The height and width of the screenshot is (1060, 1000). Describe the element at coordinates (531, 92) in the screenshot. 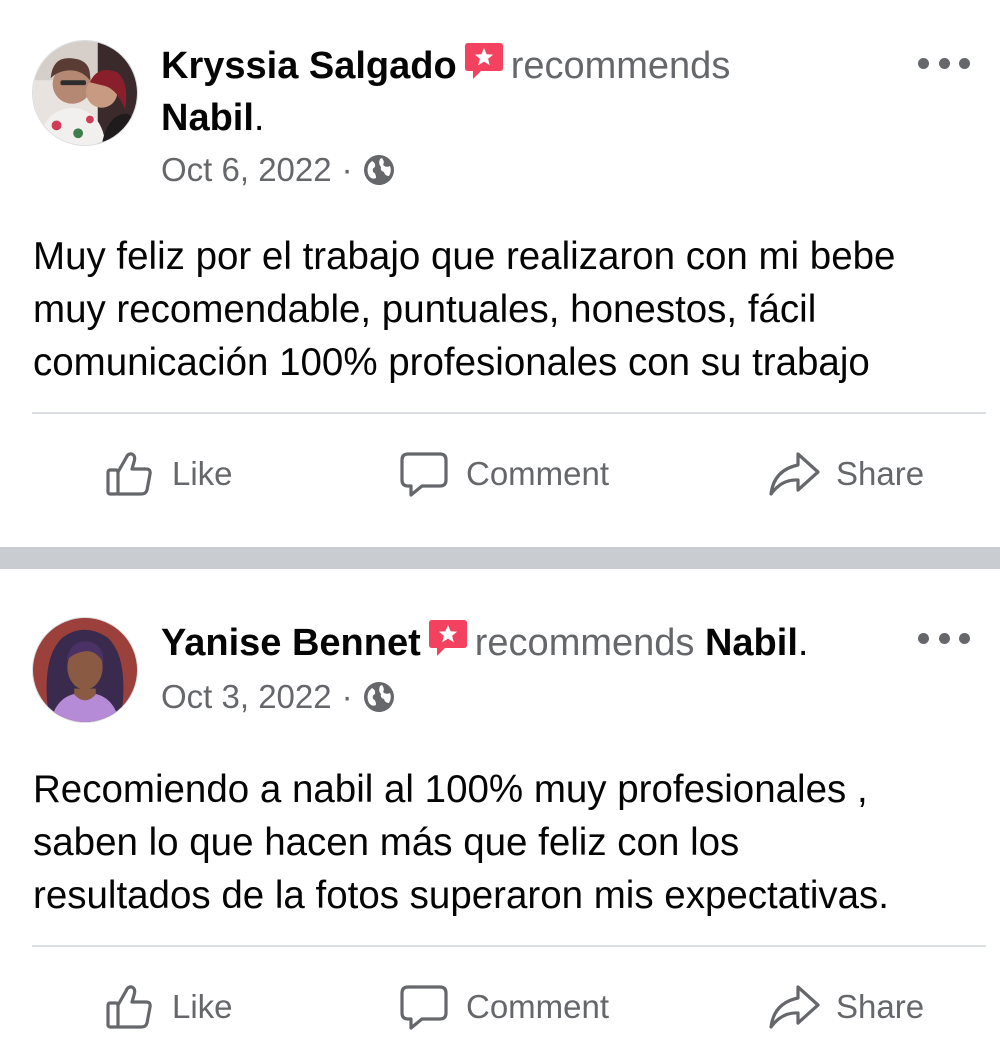

I see `post-header: Kryssia Salgado recommends Nabil.` at that location.